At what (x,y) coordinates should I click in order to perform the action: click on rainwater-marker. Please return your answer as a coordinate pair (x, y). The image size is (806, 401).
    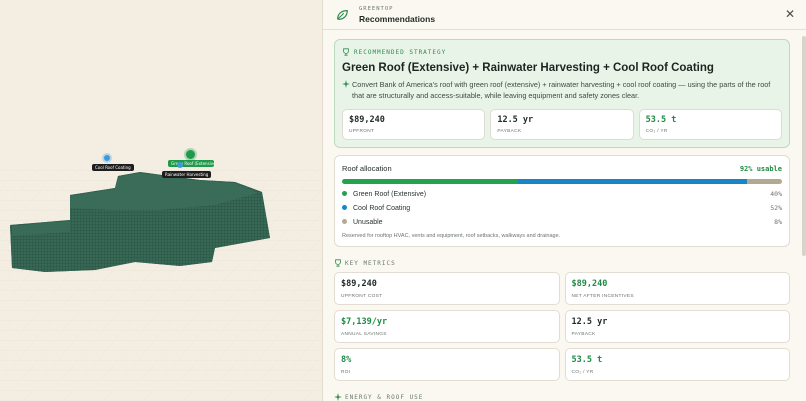
    Looking at the image, I should click on (180, 165).